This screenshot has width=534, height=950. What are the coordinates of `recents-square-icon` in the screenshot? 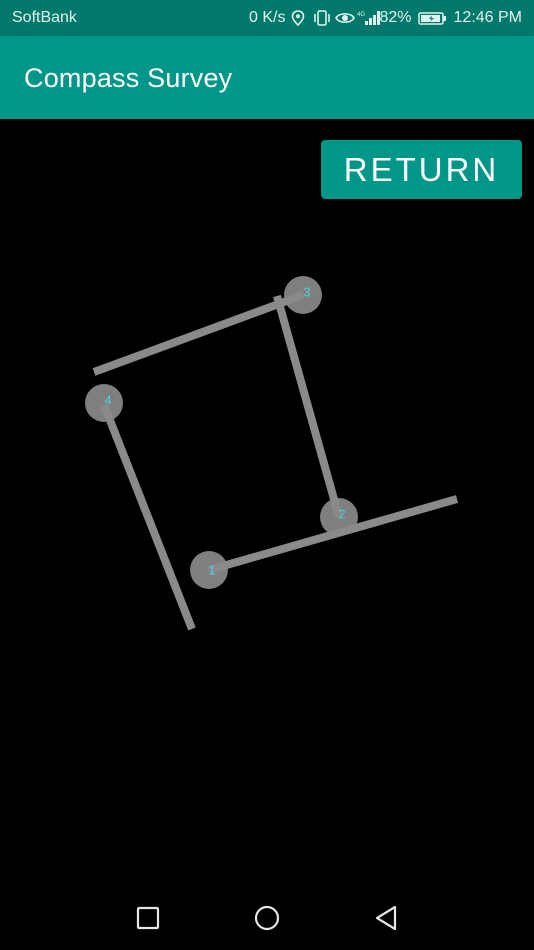 It's located at (148, 918).